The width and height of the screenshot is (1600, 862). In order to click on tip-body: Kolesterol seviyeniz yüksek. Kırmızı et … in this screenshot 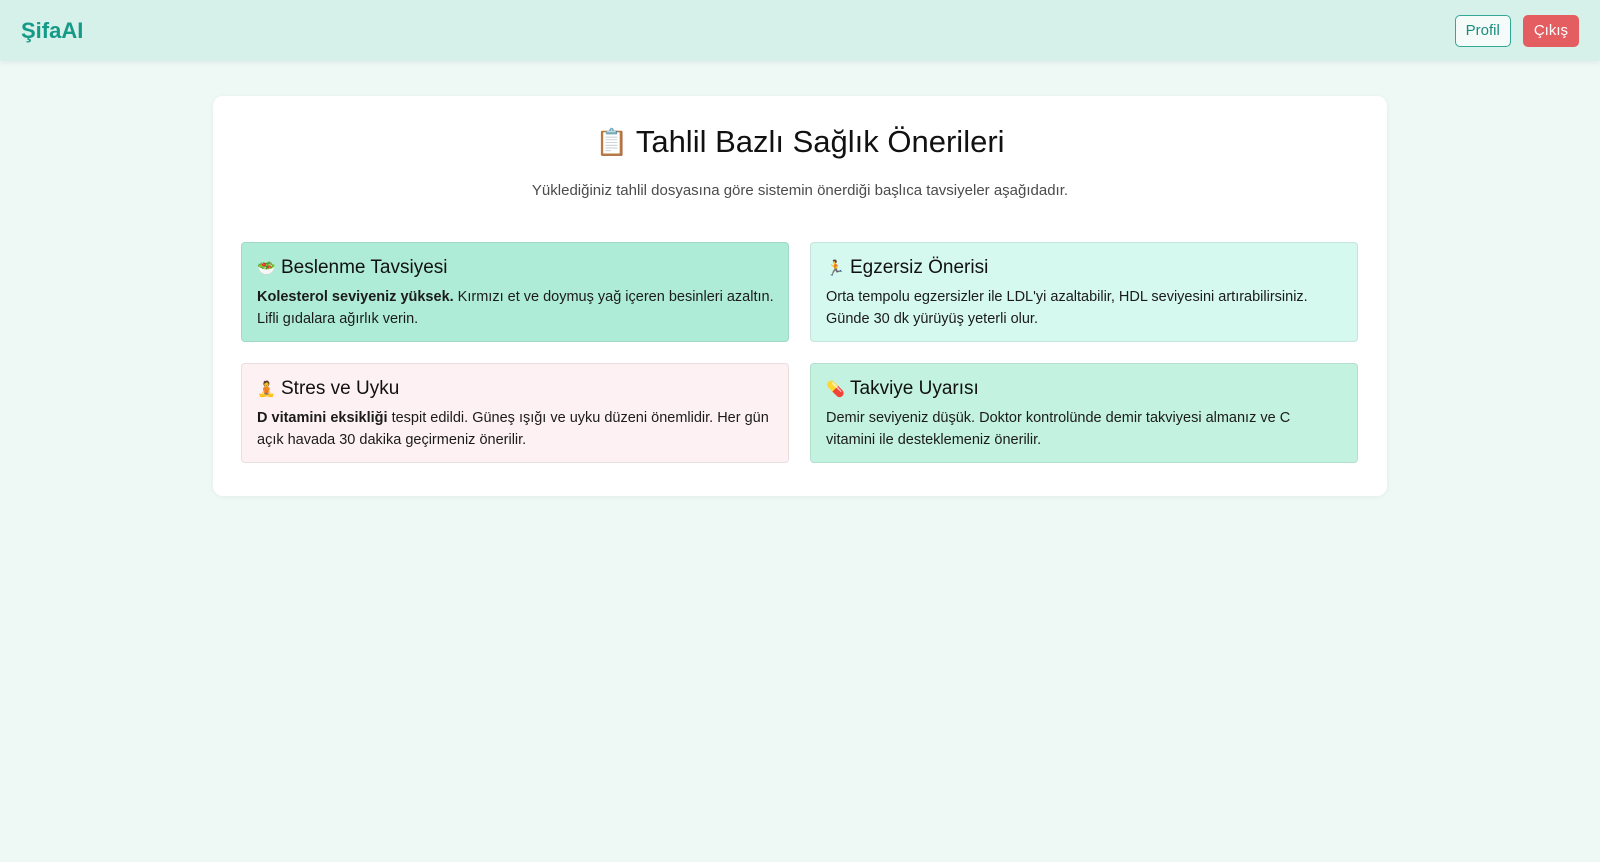, I will do `click(515, 308)`.